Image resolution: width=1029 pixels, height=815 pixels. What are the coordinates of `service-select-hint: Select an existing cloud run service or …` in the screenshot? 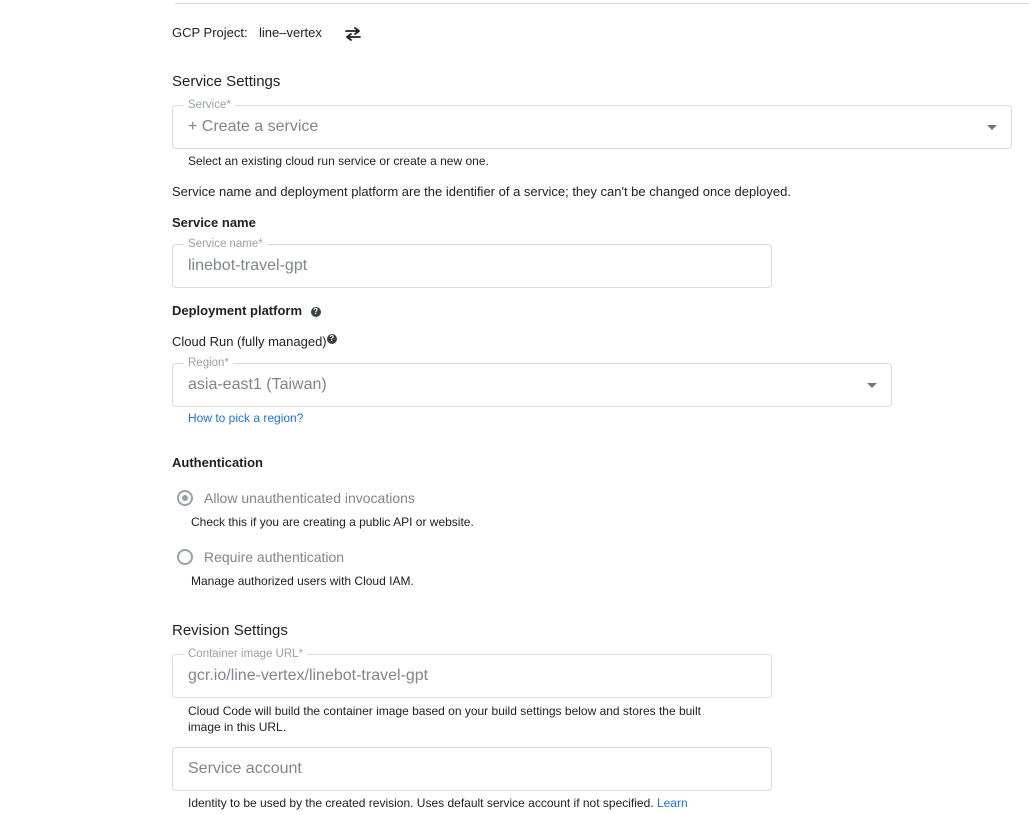 It's located at (338, 161).